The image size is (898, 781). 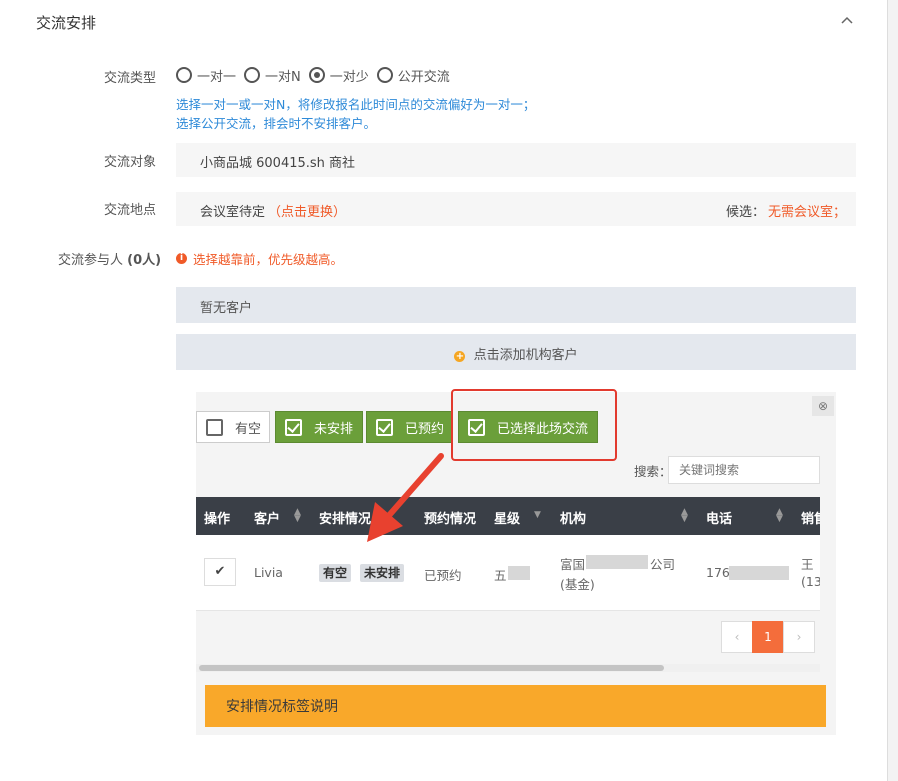 I want to click on th-institution: 机构, so click(x=573, y=517).